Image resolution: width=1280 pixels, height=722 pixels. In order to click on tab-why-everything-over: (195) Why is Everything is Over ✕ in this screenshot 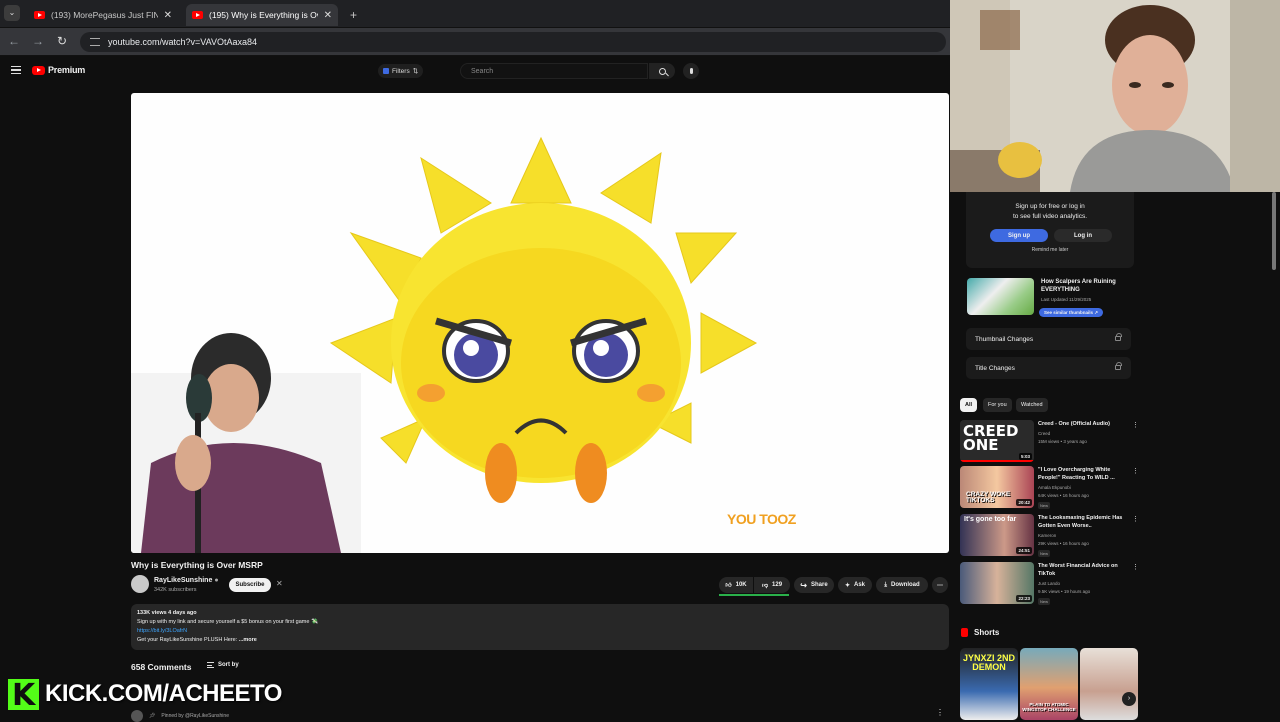, I will do `click(262, 15)`.